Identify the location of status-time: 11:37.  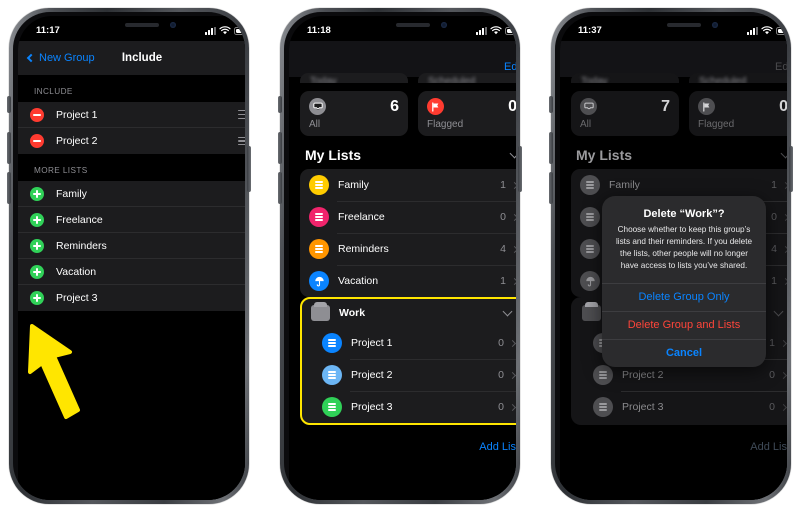
(590, 30).